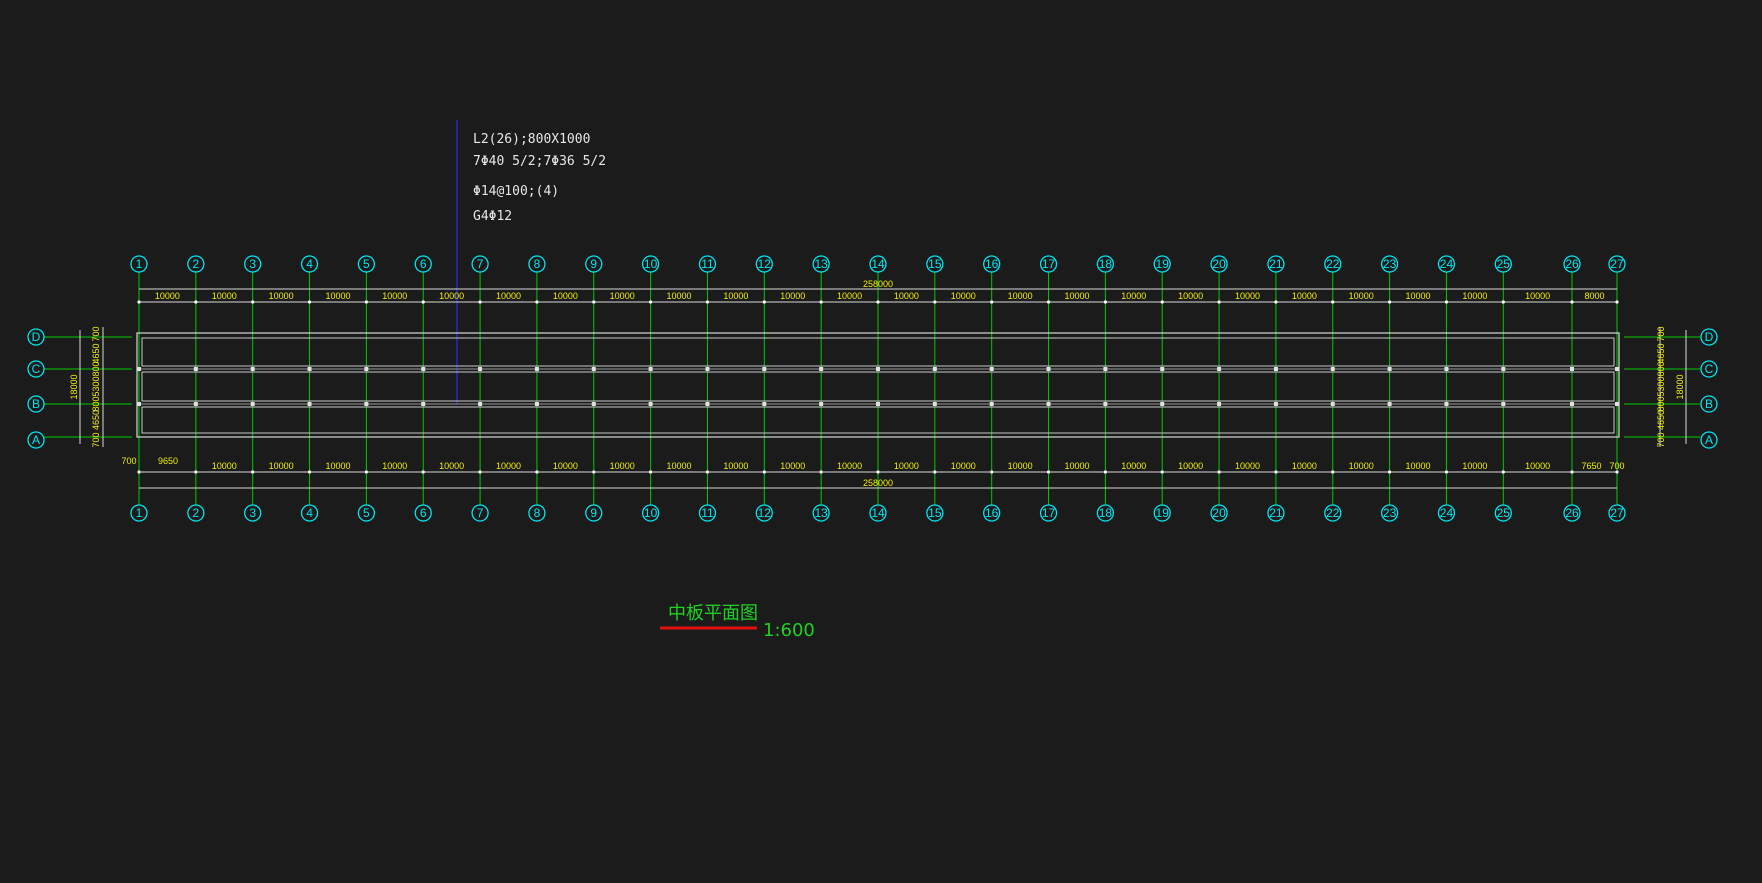 The width and height of the screenshot is (1762, 883). Describe the element at coordinates (423, 513) in the screenshot. I see `axis-bubble-bottom-6-label: 6` at that location.